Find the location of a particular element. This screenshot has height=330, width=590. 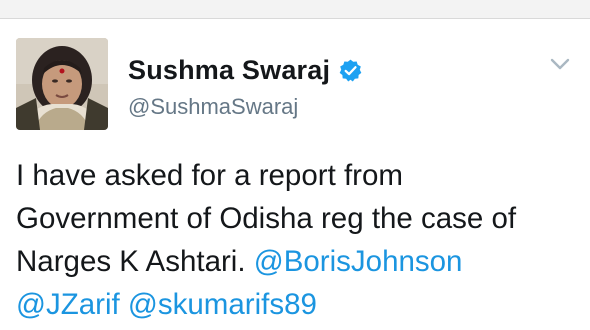

chevron-down-icon is located at coordinates (560, 64).